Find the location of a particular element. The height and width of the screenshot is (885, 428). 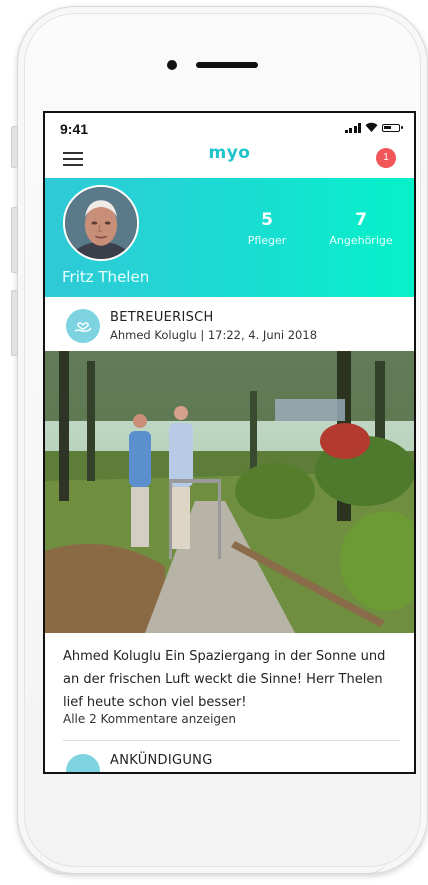

status-bar: 9:41 is located at coordinates (229, 126).